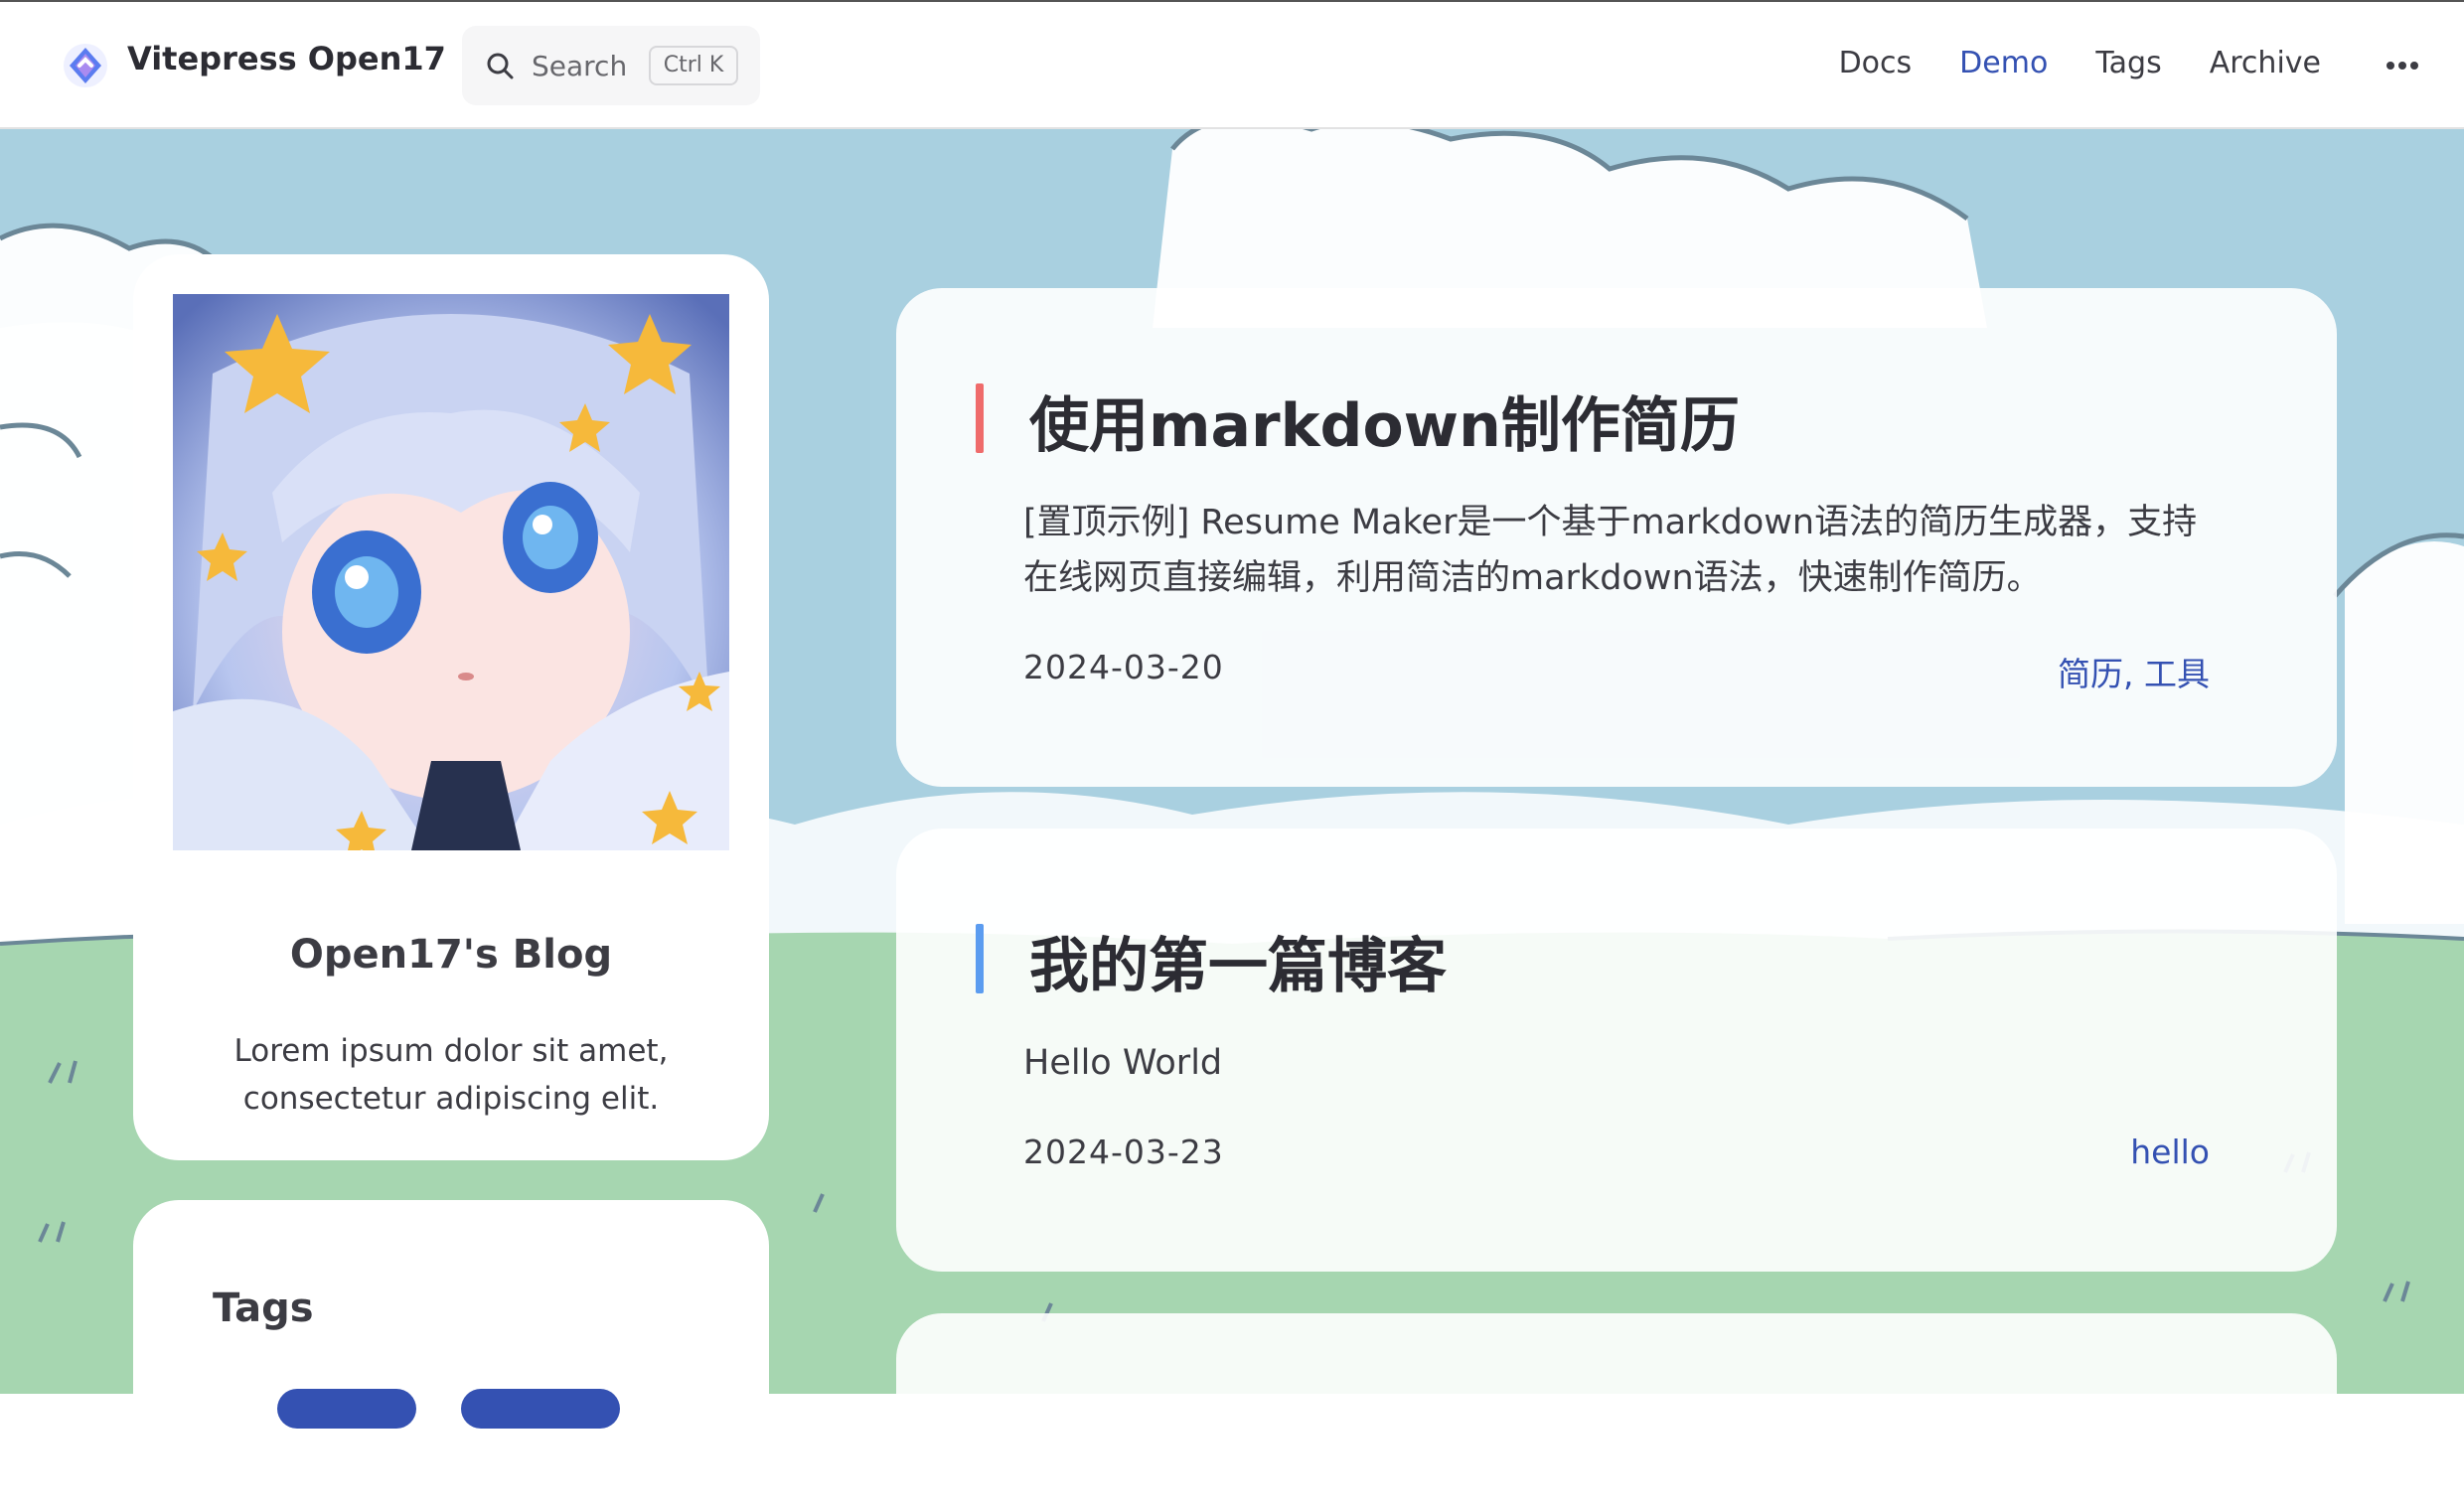 Image resolution: width=2464 pixels, height=1512 pixels. I want to click on nav-links: Docs Demo Tags Archive, so click(2080, 63).